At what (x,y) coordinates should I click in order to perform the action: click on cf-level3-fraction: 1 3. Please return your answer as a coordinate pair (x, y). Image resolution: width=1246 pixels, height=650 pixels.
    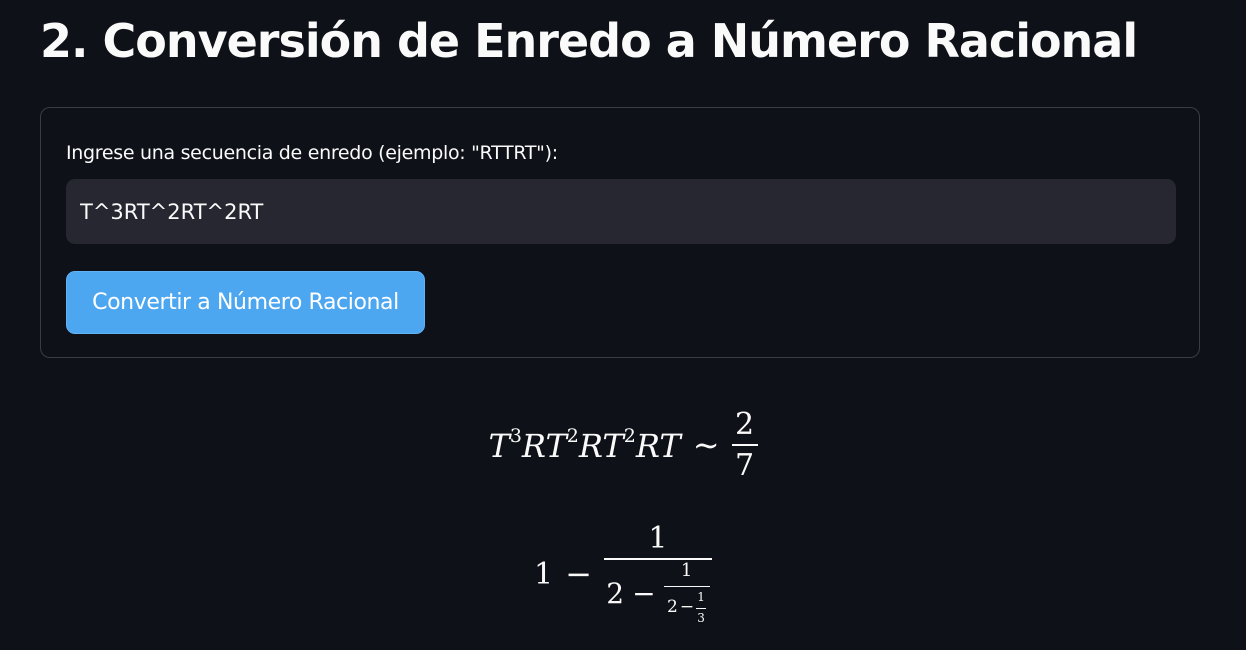
    Looking at the image, I should click on (701, 607).